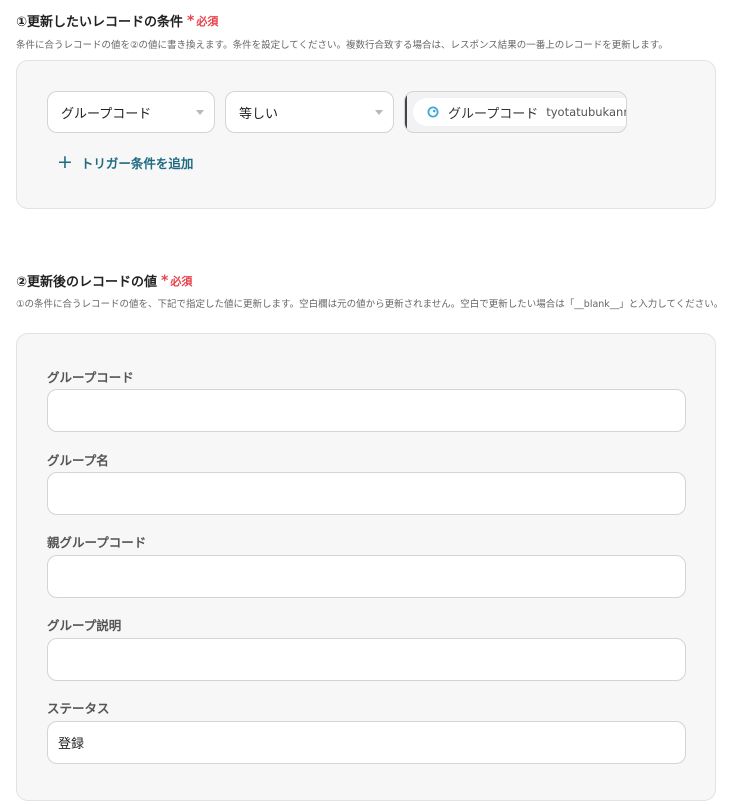  I want to click on section2-title-text: ②更新後のレコードの値, so click(87, 282).